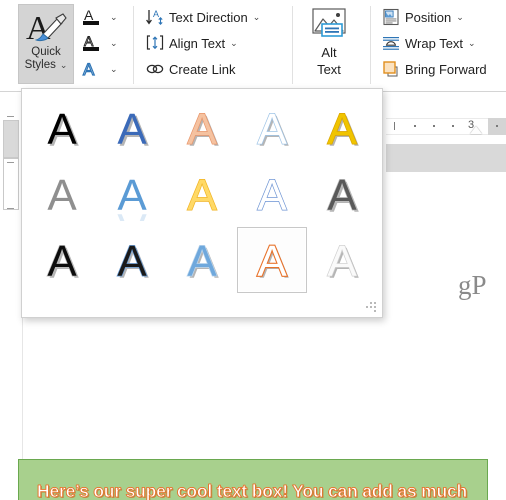 This screenshot has width=506, height=500. I want to click on text-outline-row: A ⌄, so click(105, 43).